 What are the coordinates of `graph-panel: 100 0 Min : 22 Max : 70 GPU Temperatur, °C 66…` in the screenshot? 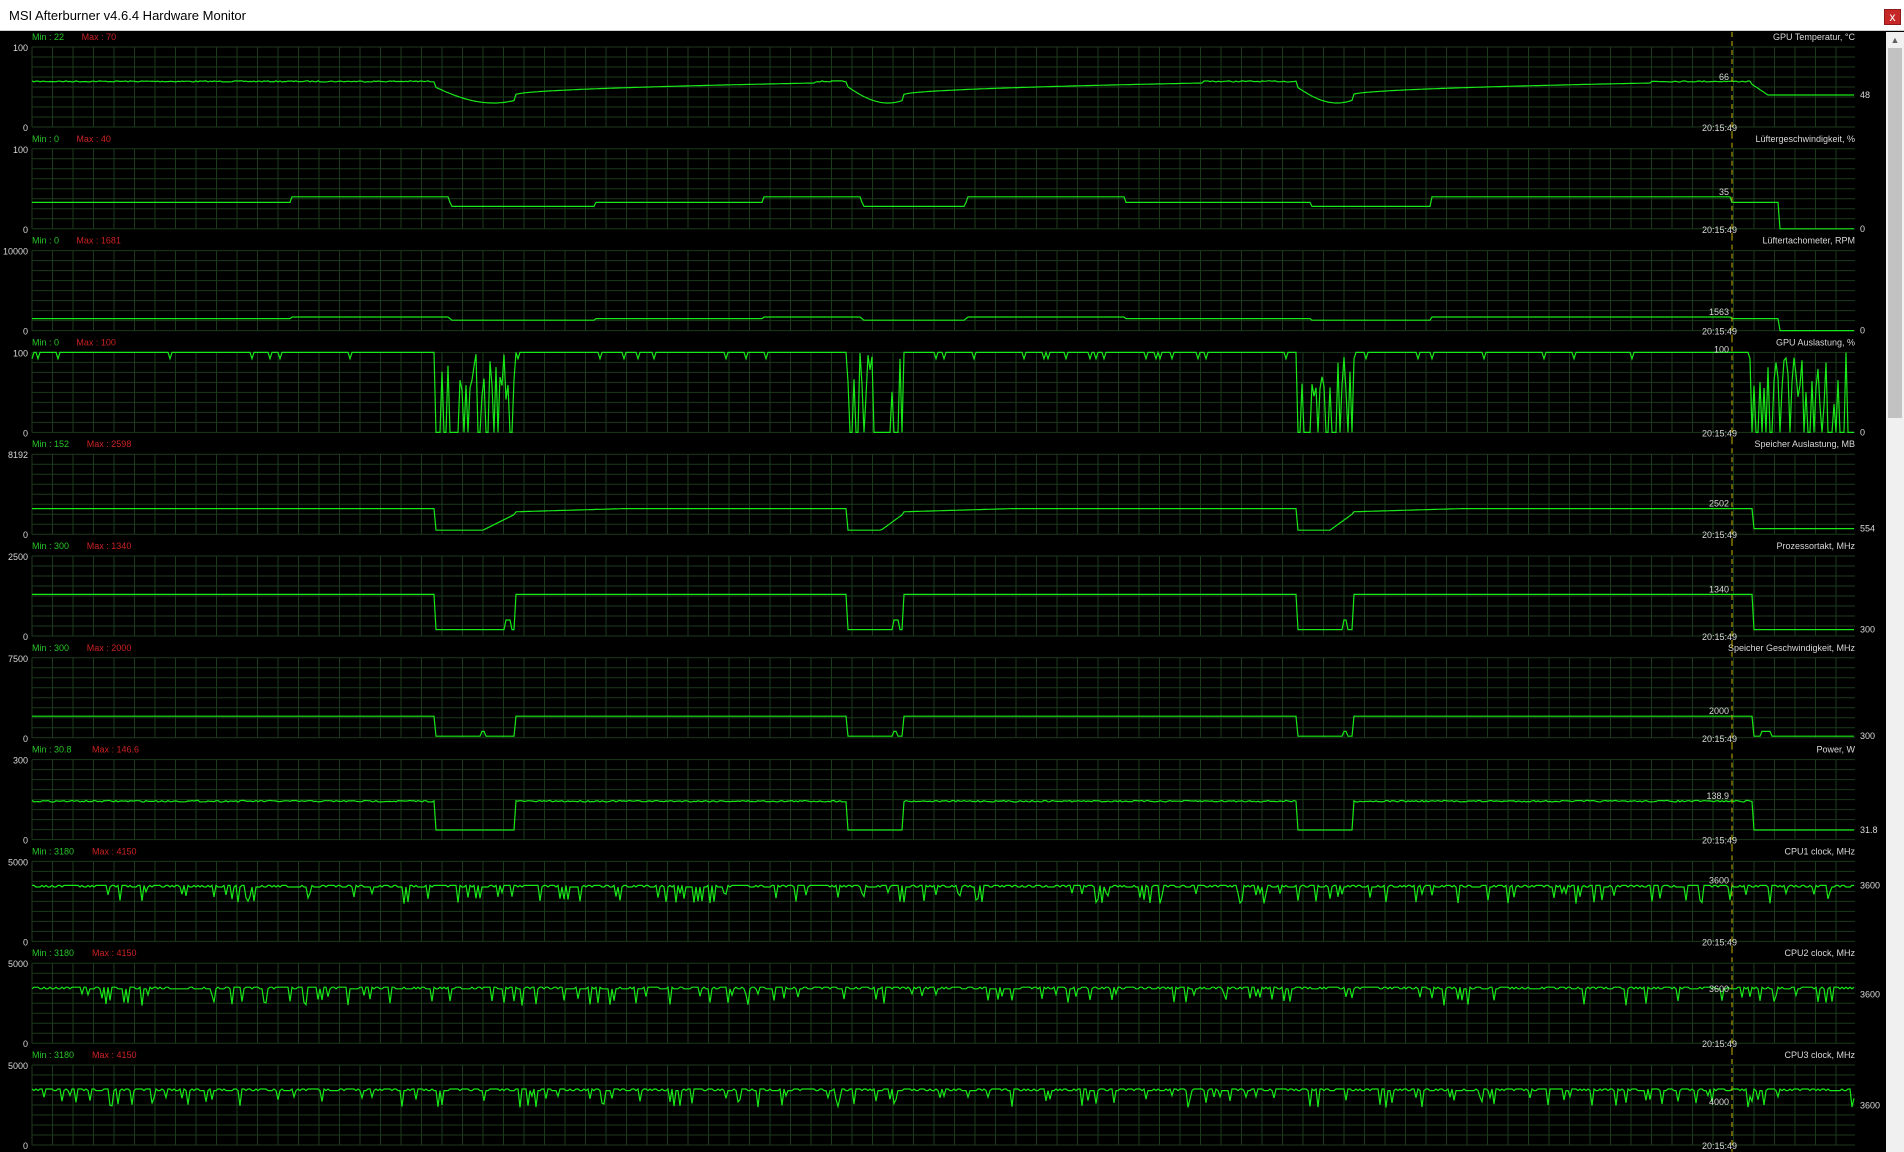 It's located at (941, 83).